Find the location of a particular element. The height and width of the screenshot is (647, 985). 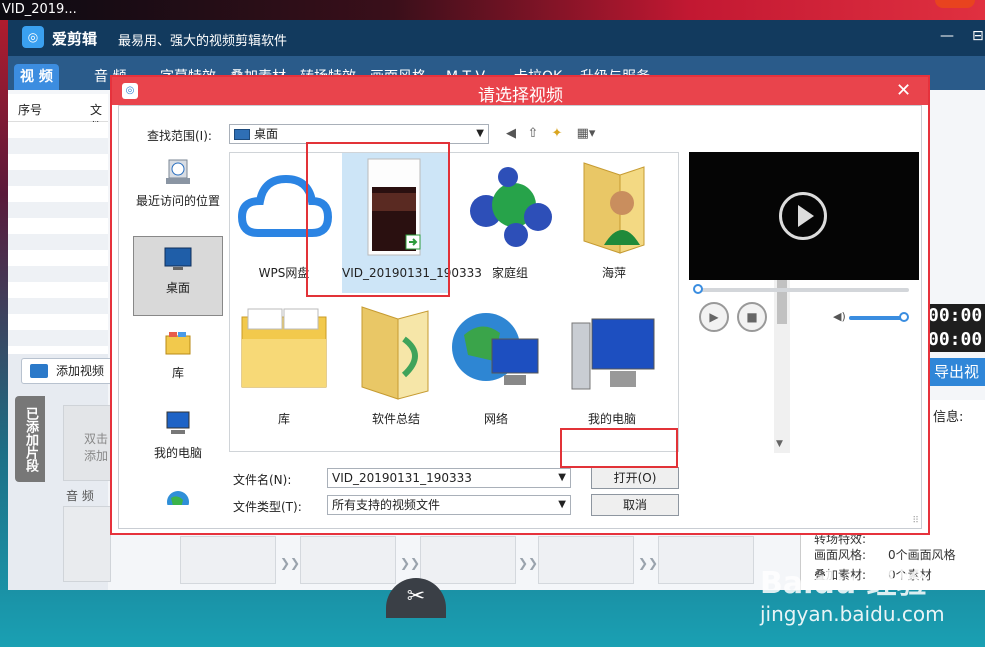

file-item: 家庭组 is located at coordinates (510, 223).